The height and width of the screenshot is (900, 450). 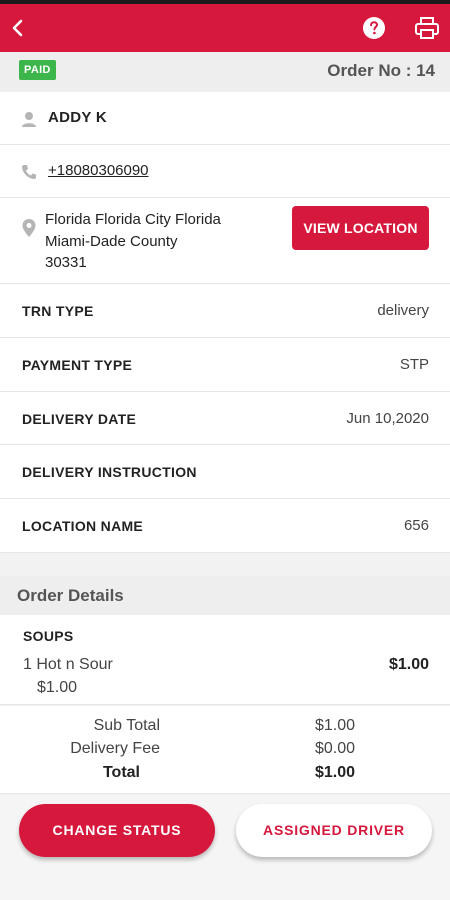 What do you see at coordinates (58, 311) in the screenshot?
I see `detail-label: TRN TYPE` at bounding box center [58, 311].